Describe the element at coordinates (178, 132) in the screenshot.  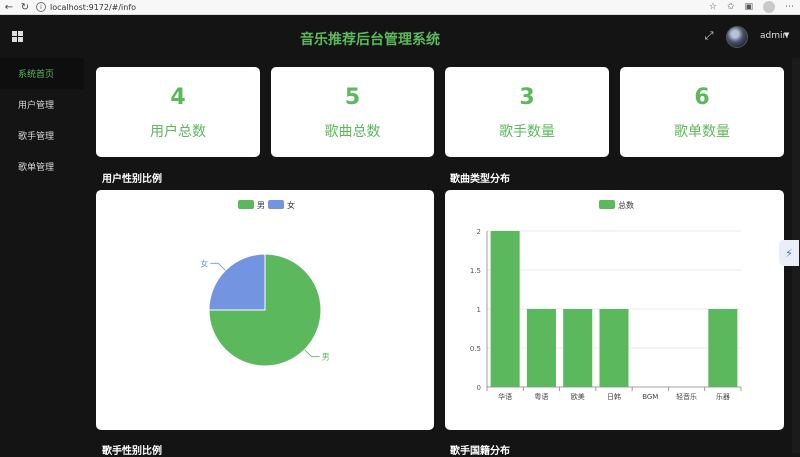
I see `stat-label: 用户总数` at that location.